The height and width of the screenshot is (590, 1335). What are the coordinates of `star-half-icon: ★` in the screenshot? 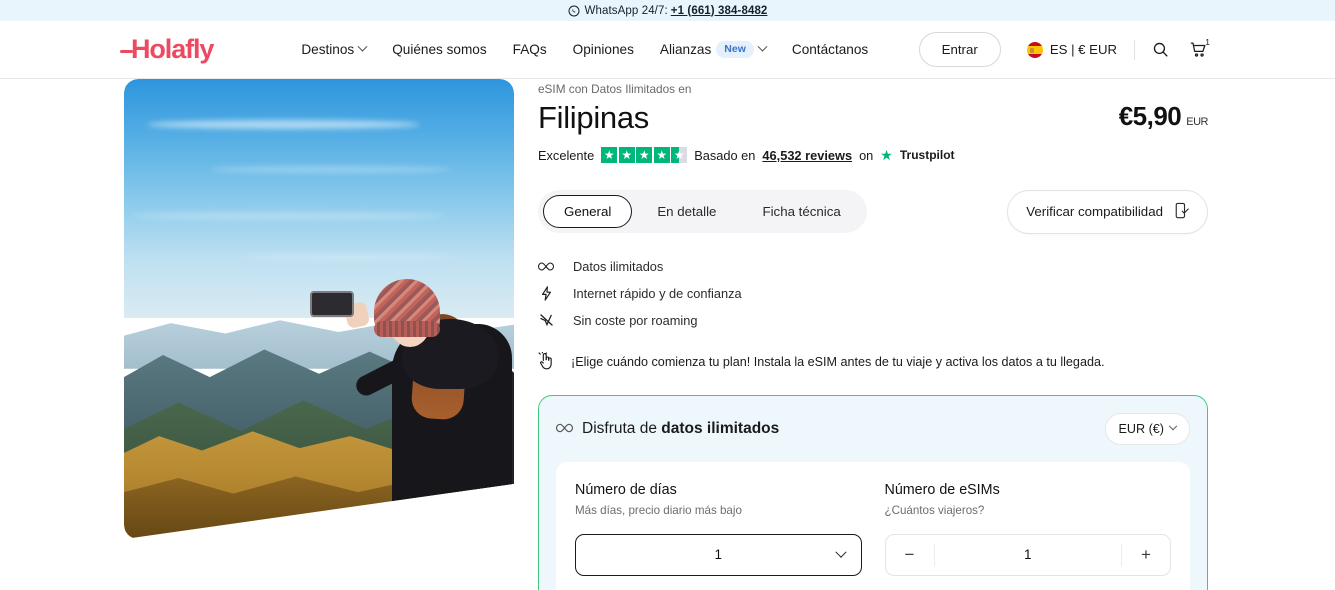 It's located at (679, 155).